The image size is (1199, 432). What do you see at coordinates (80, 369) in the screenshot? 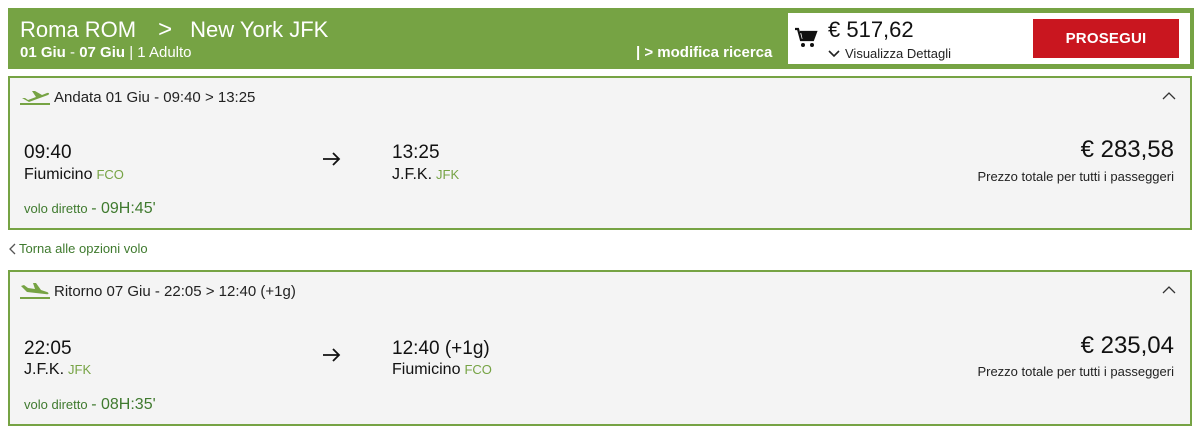
I see `departure-code: JFK` at bounding box center [80, 369].